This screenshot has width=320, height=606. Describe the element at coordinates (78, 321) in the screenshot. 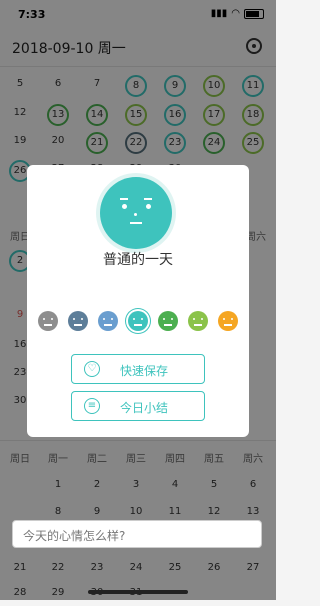

I see `mood-bad-icon` at that location.